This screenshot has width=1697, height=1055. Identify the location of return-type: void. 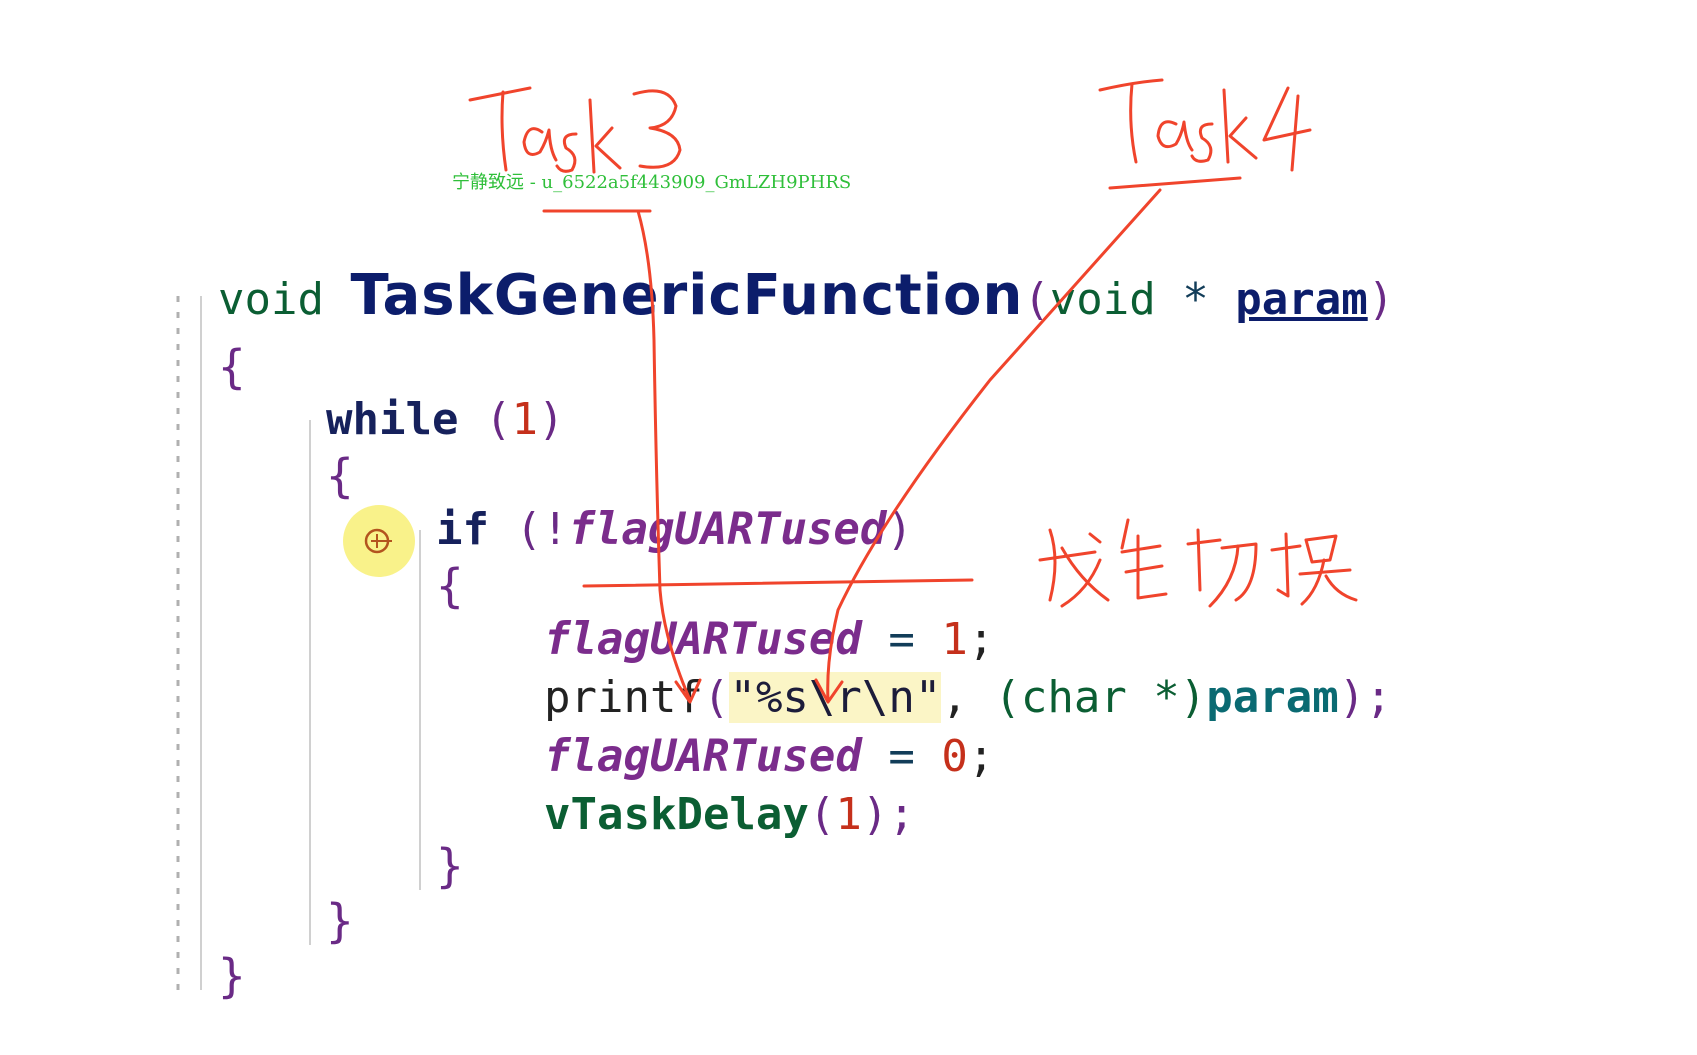
(271, 299).